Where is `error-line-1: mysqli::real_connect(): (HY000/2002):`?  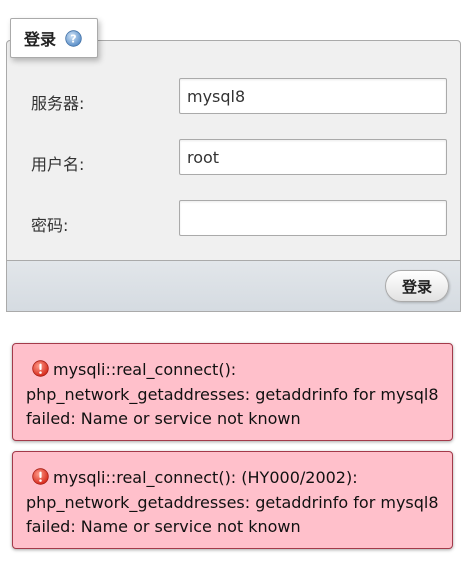 error-line-1: mysqli::real_connect(): (HY000/2002): is located at coordinates (234, 478).